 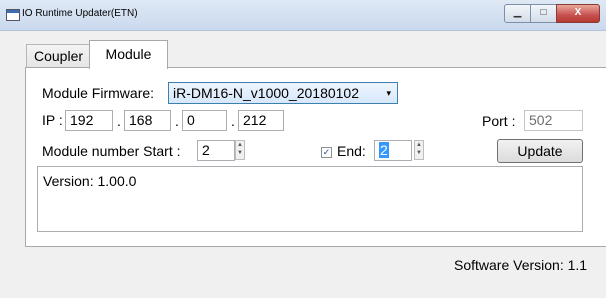 I want to click on window-controls: ▁ □ X, so click(x=552, y=13).